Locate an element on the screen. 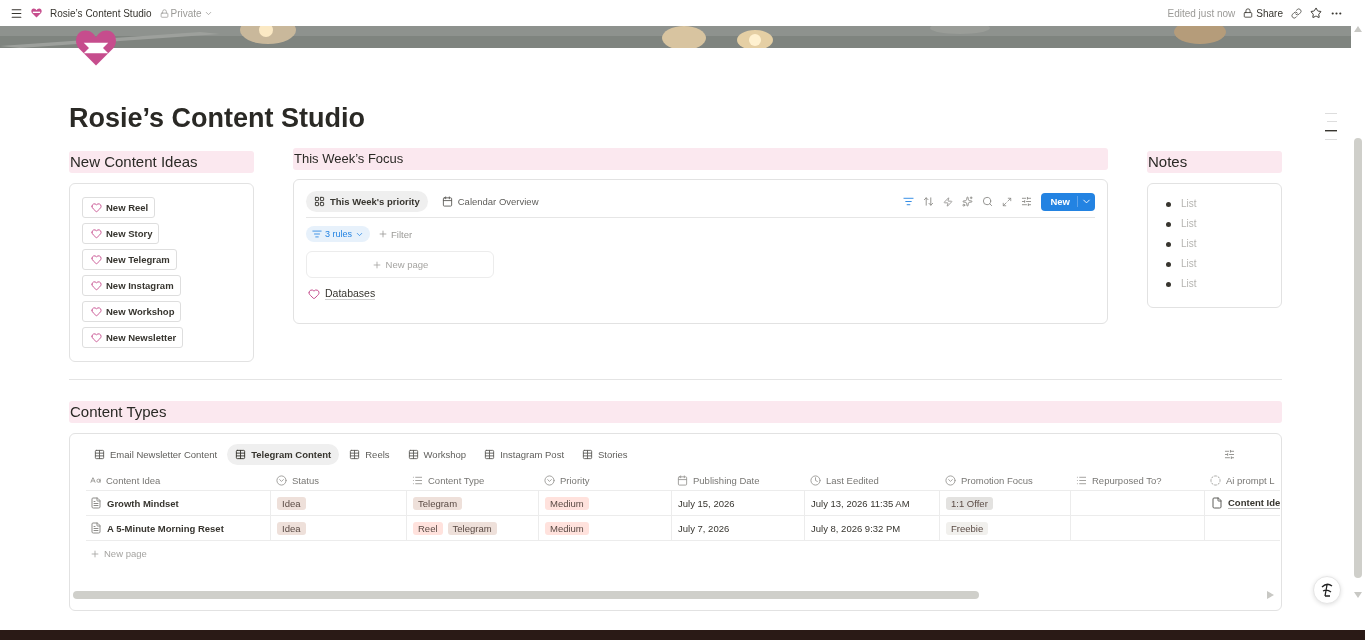 Image resolution: width=1365 pixels, height=640 pixels. text-property-icon is located at coordinates (95, 480).